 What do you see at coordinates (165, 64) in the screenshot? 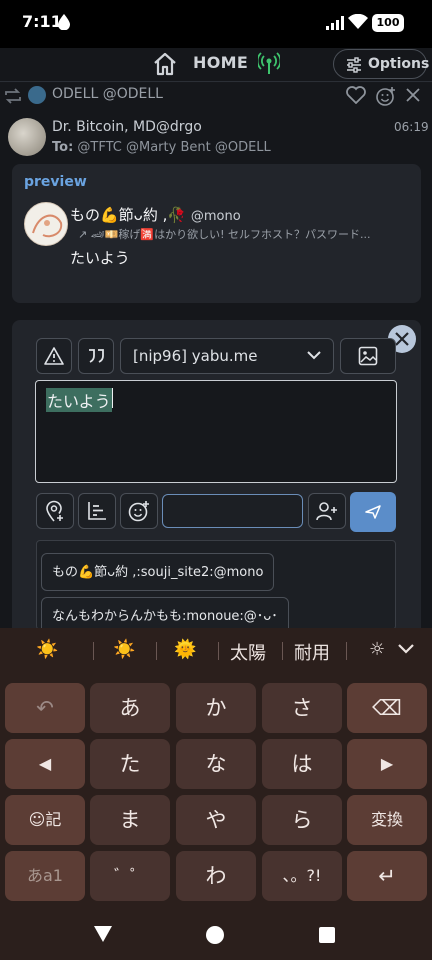
I see `home-icon` at bounding box center [165, 64].